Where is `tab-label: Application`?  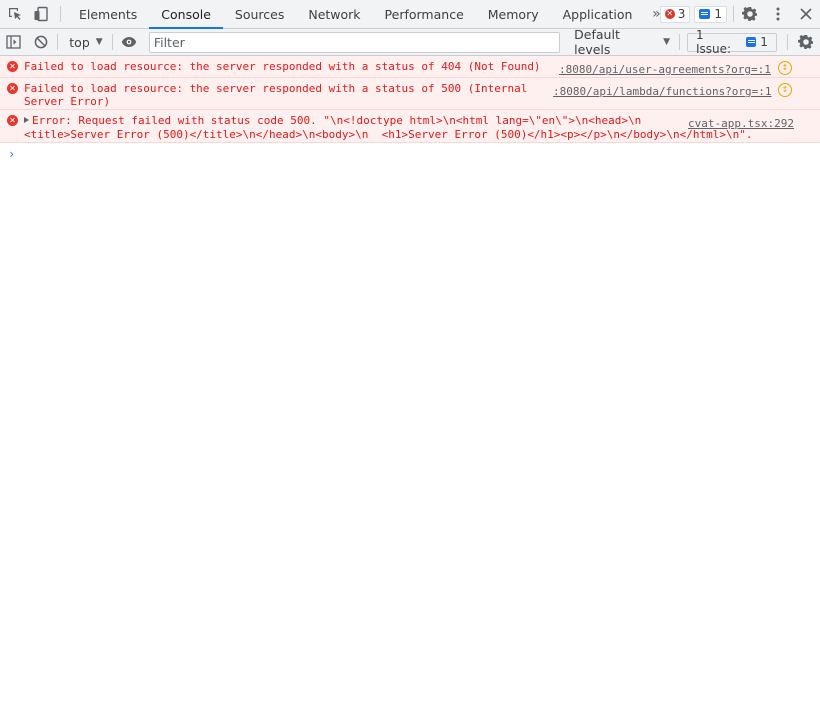 tab-label: Application is located at coordinates (597, 14).